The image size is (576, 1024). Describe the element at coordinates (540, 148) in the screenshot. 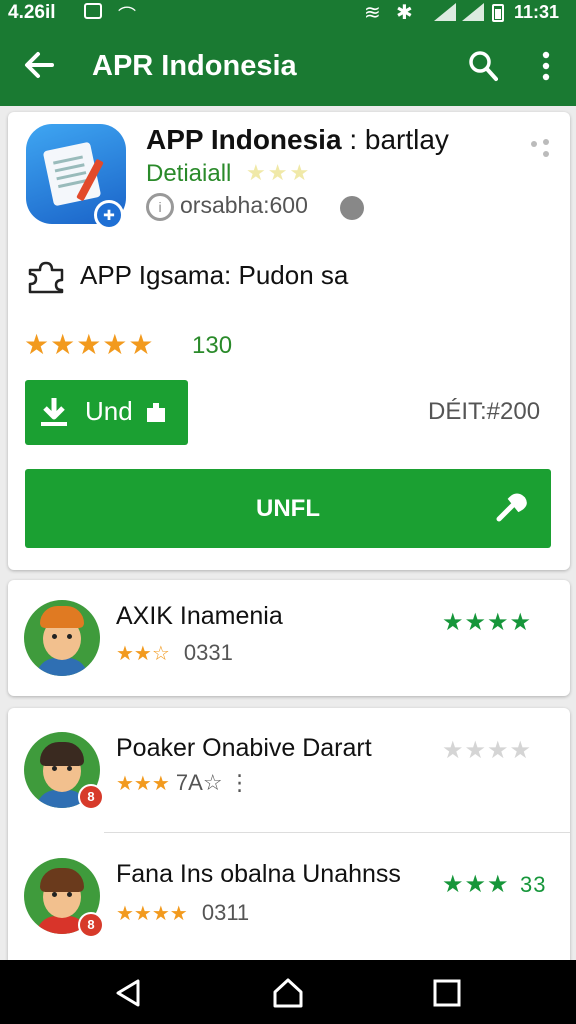

I see `share-icon` at that location.